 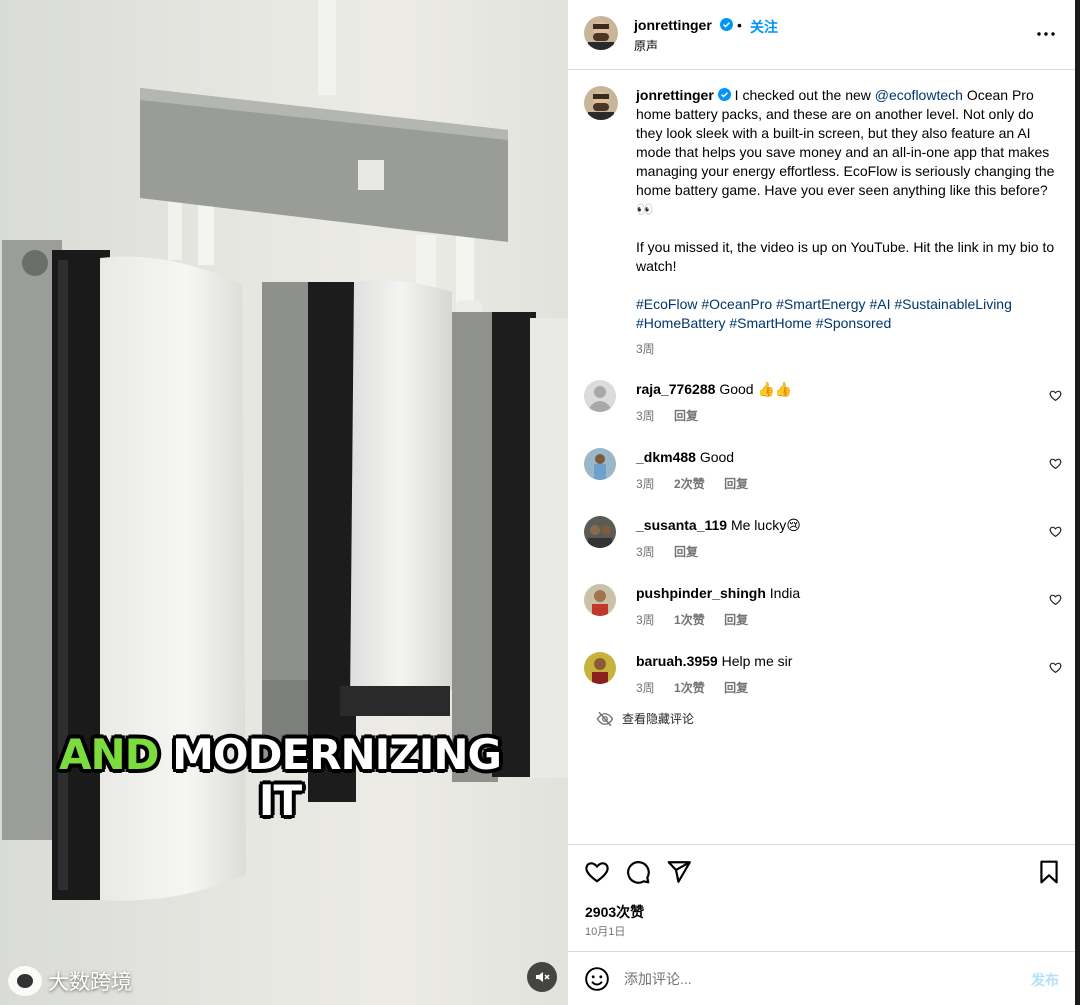 I want to click on caption-author-avatar-image, so click(x=601, y=103).